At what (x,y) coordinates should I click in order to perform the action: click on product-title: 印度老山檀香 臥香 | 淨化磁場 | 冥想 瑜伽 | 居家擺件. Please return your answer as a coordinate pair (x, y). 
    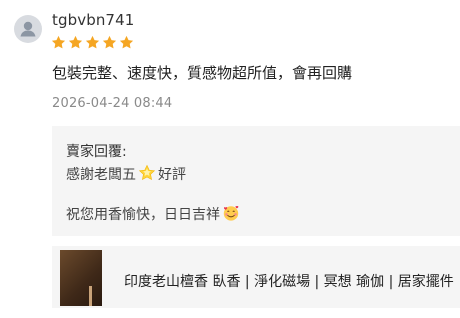
    Looking at the image, I should click on (289, 281).